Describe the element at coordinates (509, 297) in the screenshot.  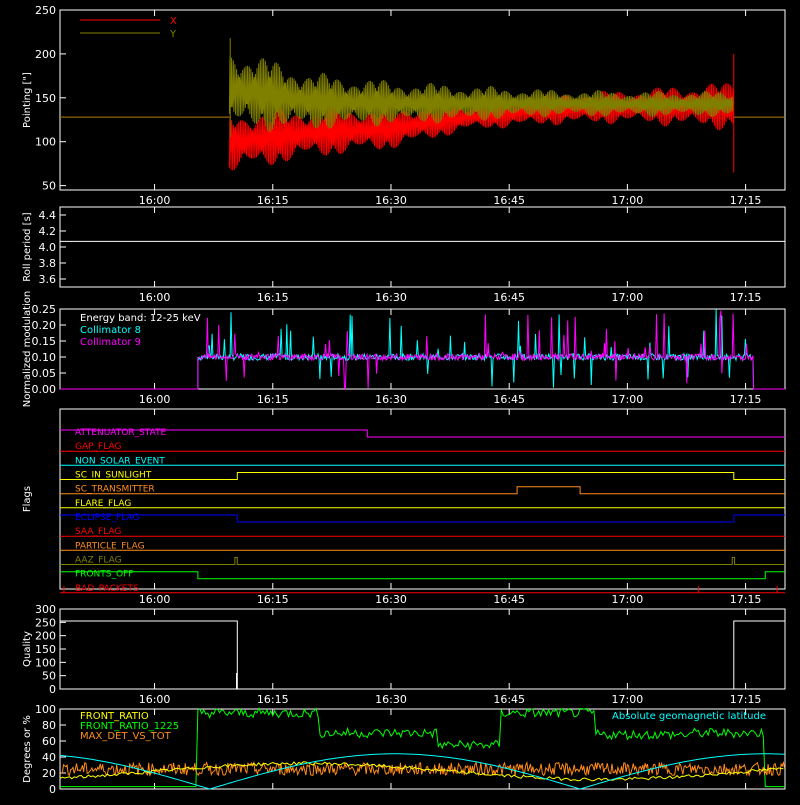
I see `roll-xtick-label: 16:45` at that location.